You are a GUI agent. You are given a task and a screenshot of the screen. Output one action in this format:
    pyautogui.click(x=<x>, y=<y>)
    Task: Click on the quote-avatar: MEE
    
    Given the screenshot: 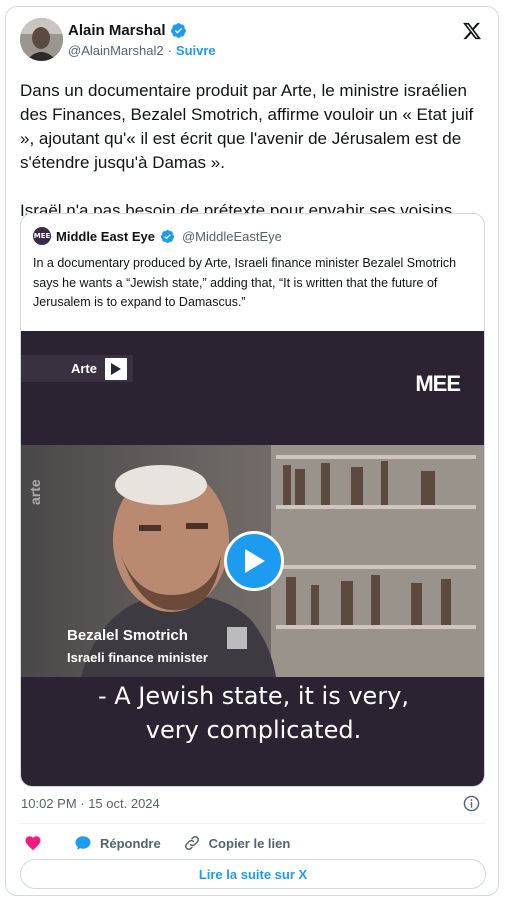 What is the action you would take?
    pyautogui.click(x=42, y=236)
    